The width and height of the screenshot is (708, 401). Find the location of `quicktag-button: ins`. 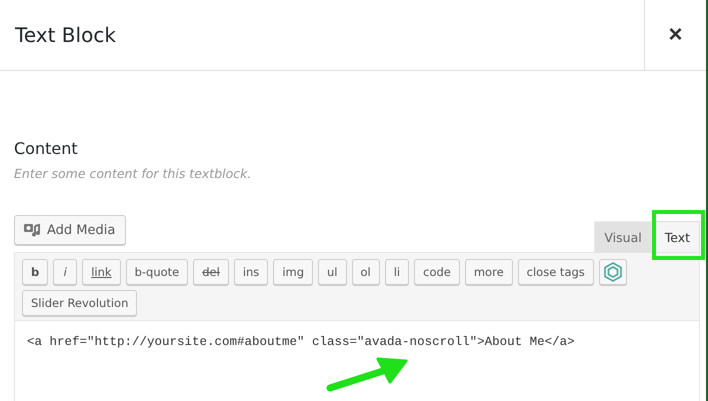

quicktag-button: ins is located at coordinates (251, 272).